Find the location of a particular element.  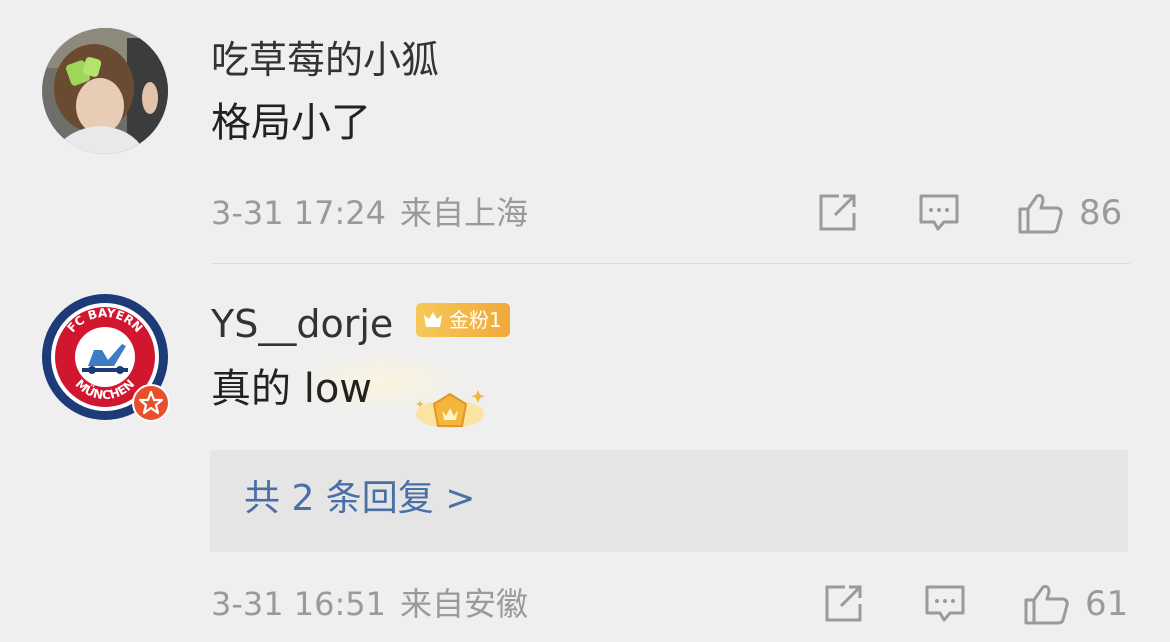

comment-text: 格局小了 is located at coordinates (291, 123).